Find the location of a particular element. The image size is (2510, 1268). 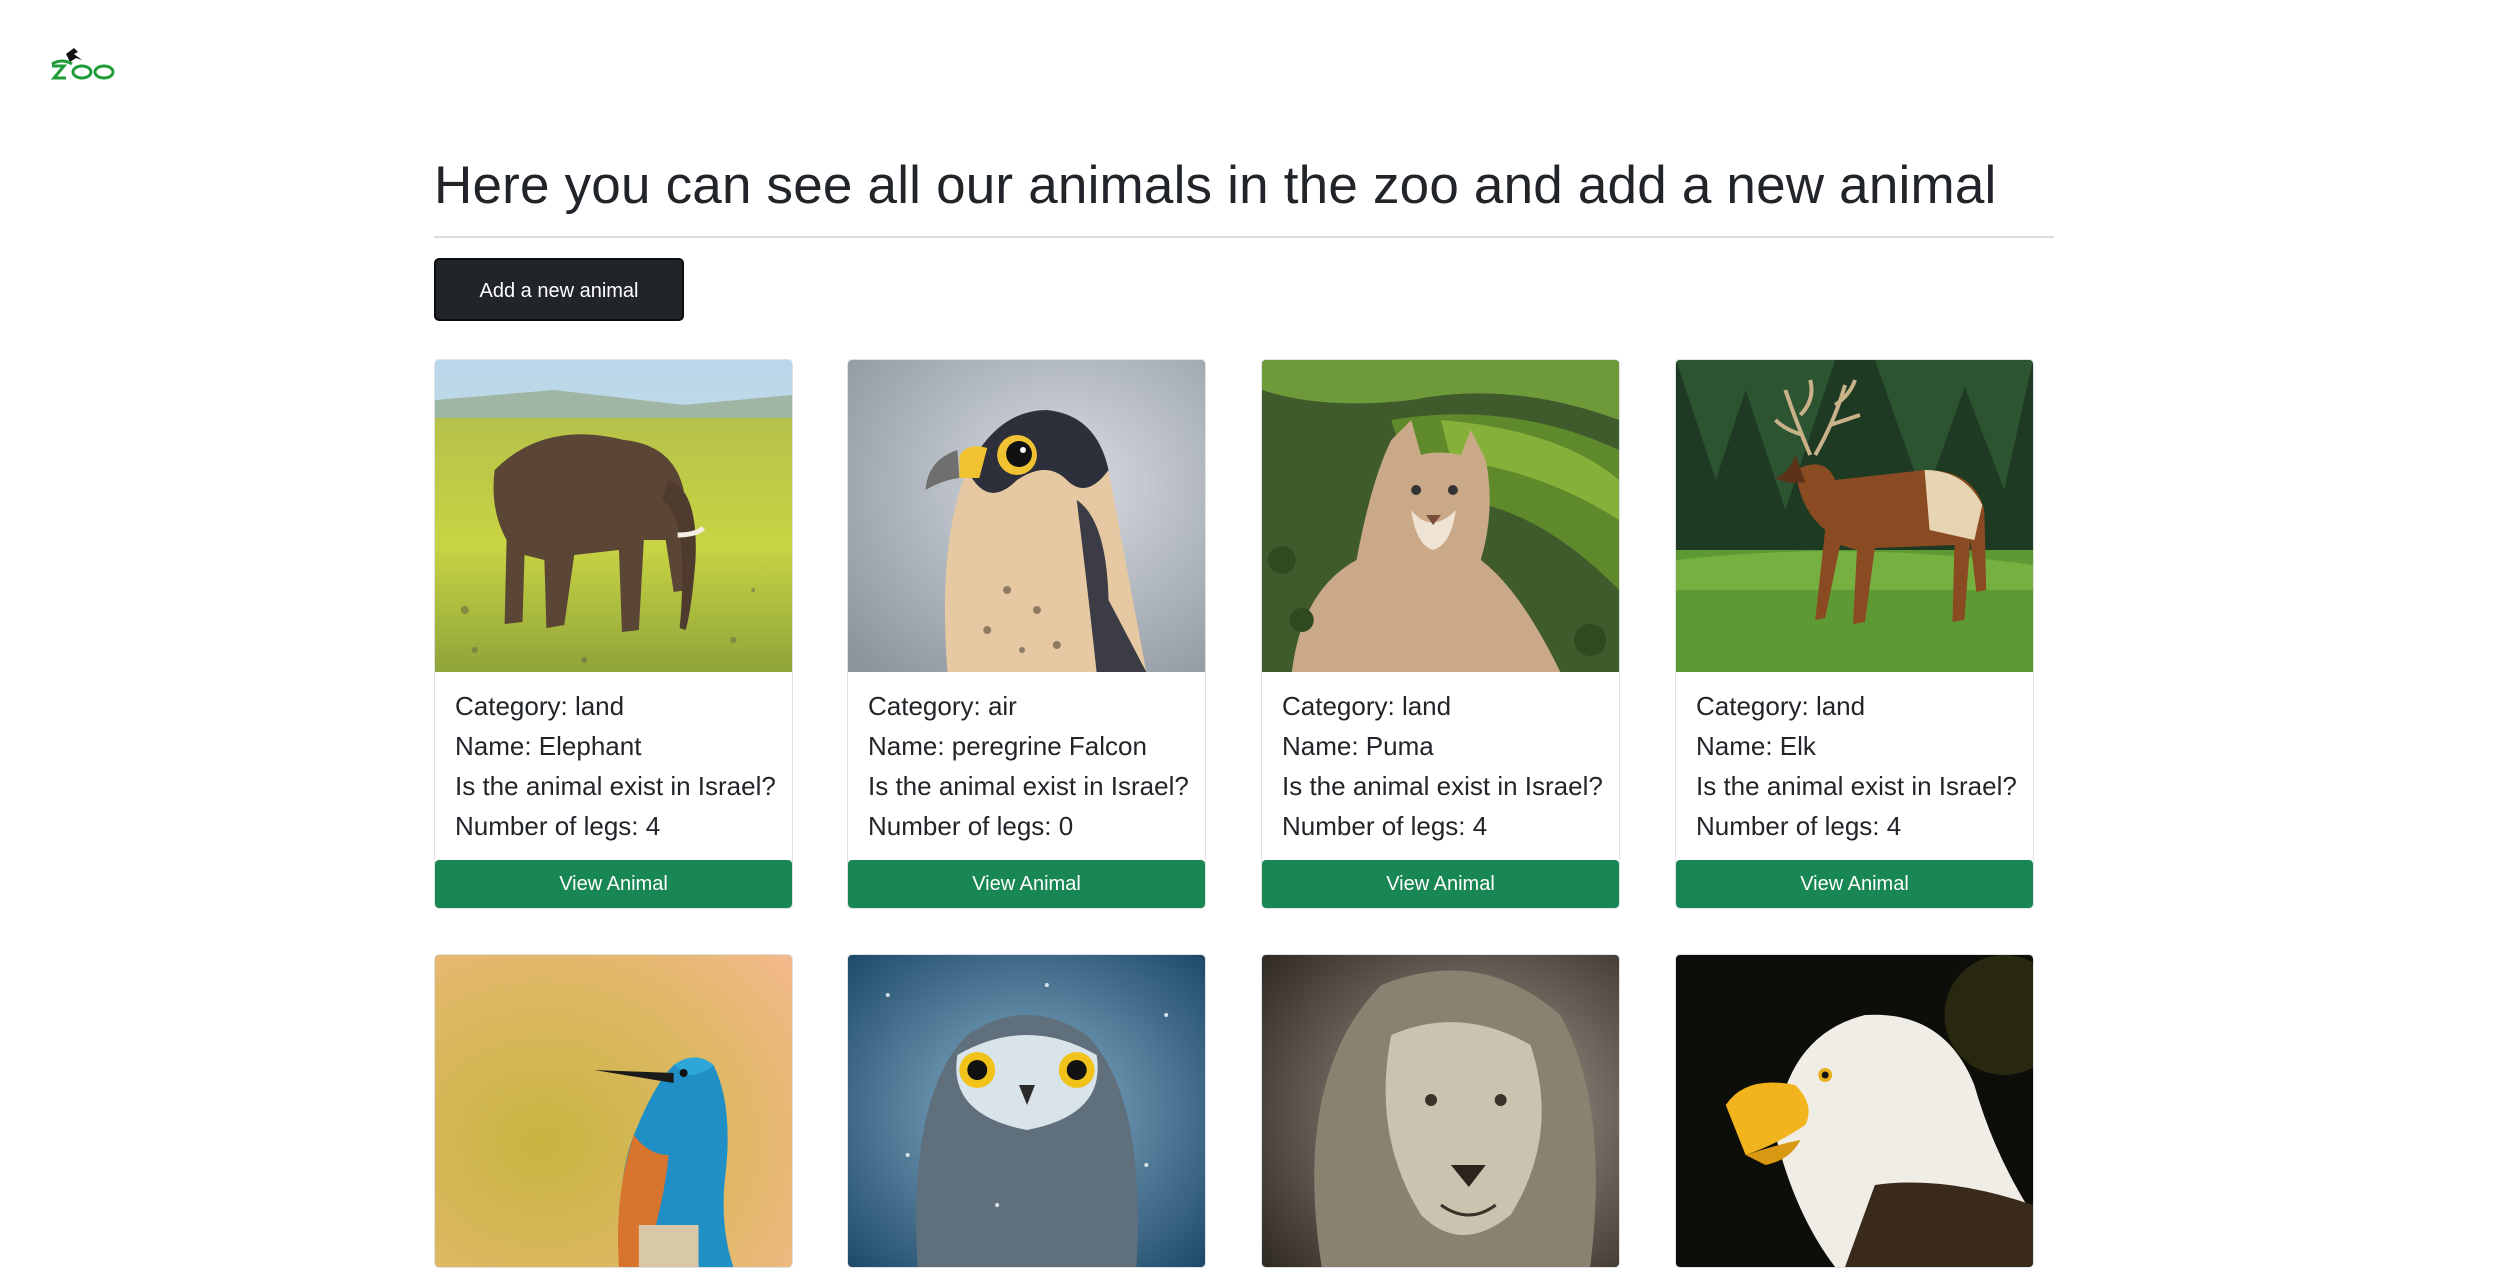

legs-text: Number of legs: 0 is located at coordinates (971, 826).